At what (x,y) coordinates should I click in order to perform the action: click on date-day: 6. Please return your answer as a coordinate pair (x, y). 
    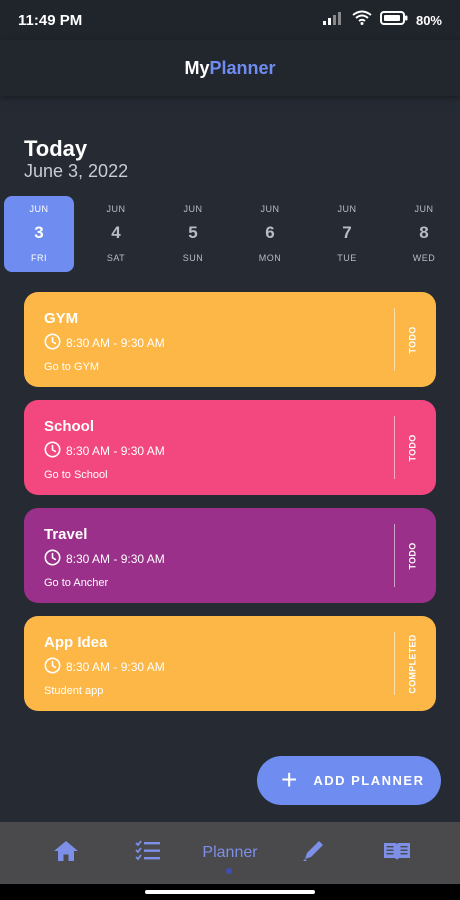
    Looking at the image, I should click on (270, 232).